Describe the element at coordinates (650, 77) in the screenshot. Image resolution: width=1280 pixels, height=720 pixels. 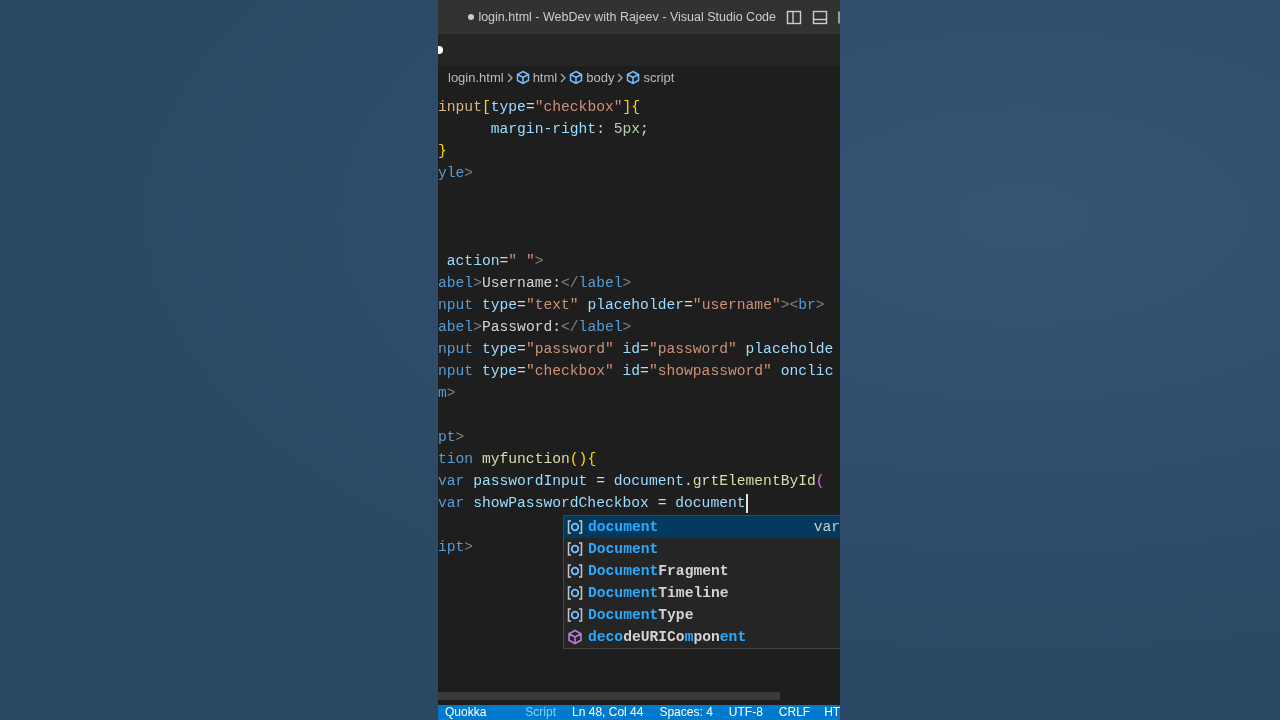
I see `breadcrumb-item: script` at that location.